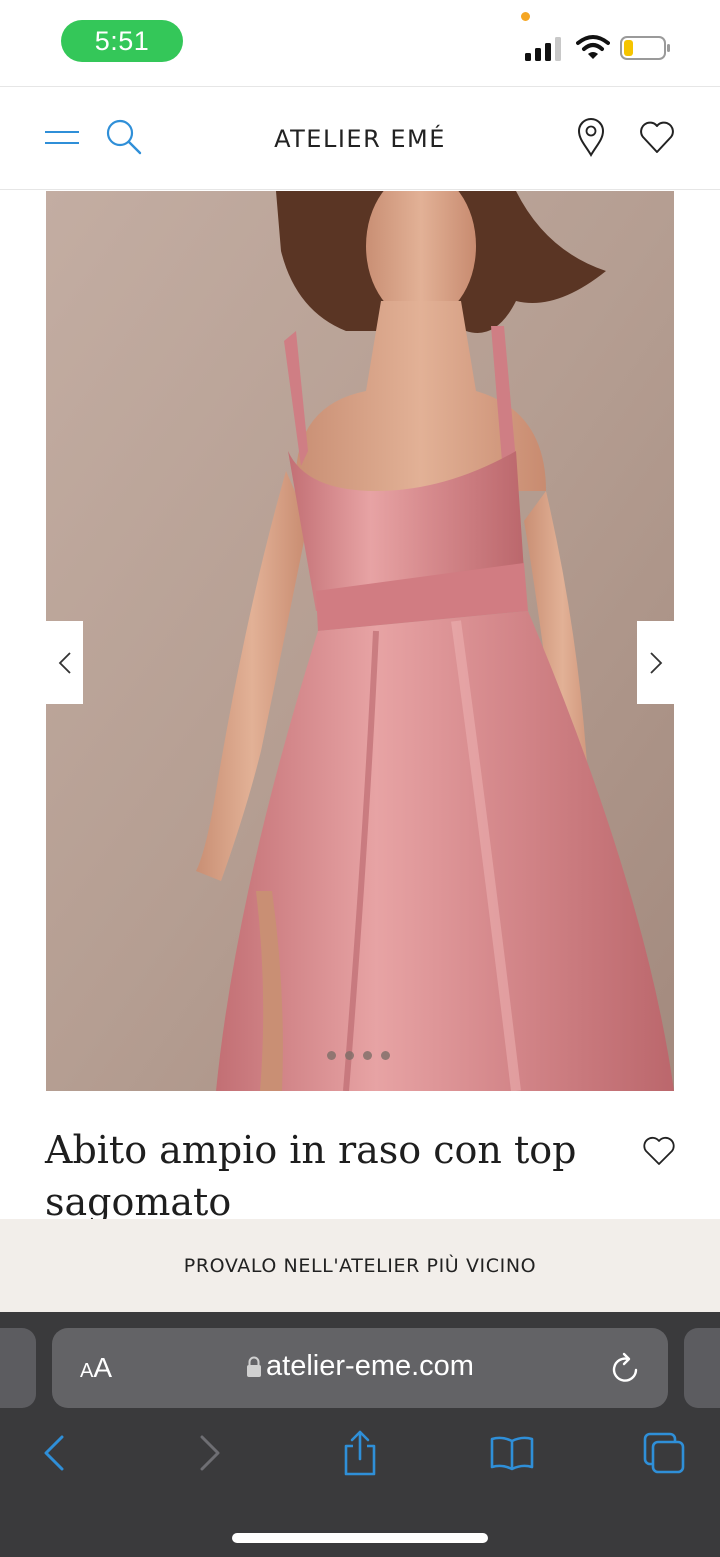  What do you see at coordinates (543, 49) in the screenshot?
I see `cellular-signal-icon` at bounding box center [543, 49].